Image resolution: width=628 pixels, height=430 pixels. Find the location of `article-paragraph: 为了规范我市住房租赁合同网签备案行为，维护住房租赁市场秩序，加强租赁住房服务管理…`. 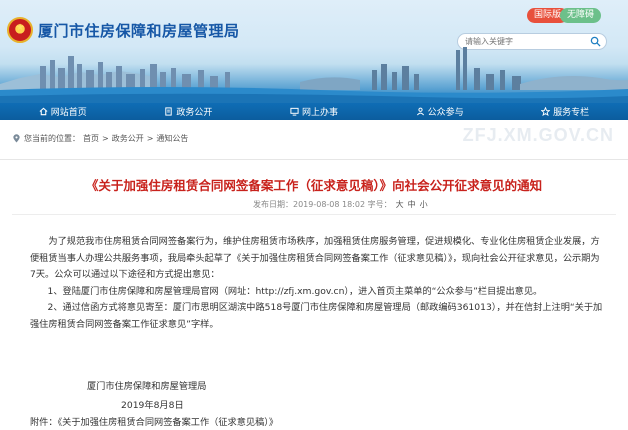

article-paragraph: 为了规范我市住房租赁合同网签备案行为，维护住房租赁市场秩序，加强租赁住房服务管理… is located at coordinates (315, 258).